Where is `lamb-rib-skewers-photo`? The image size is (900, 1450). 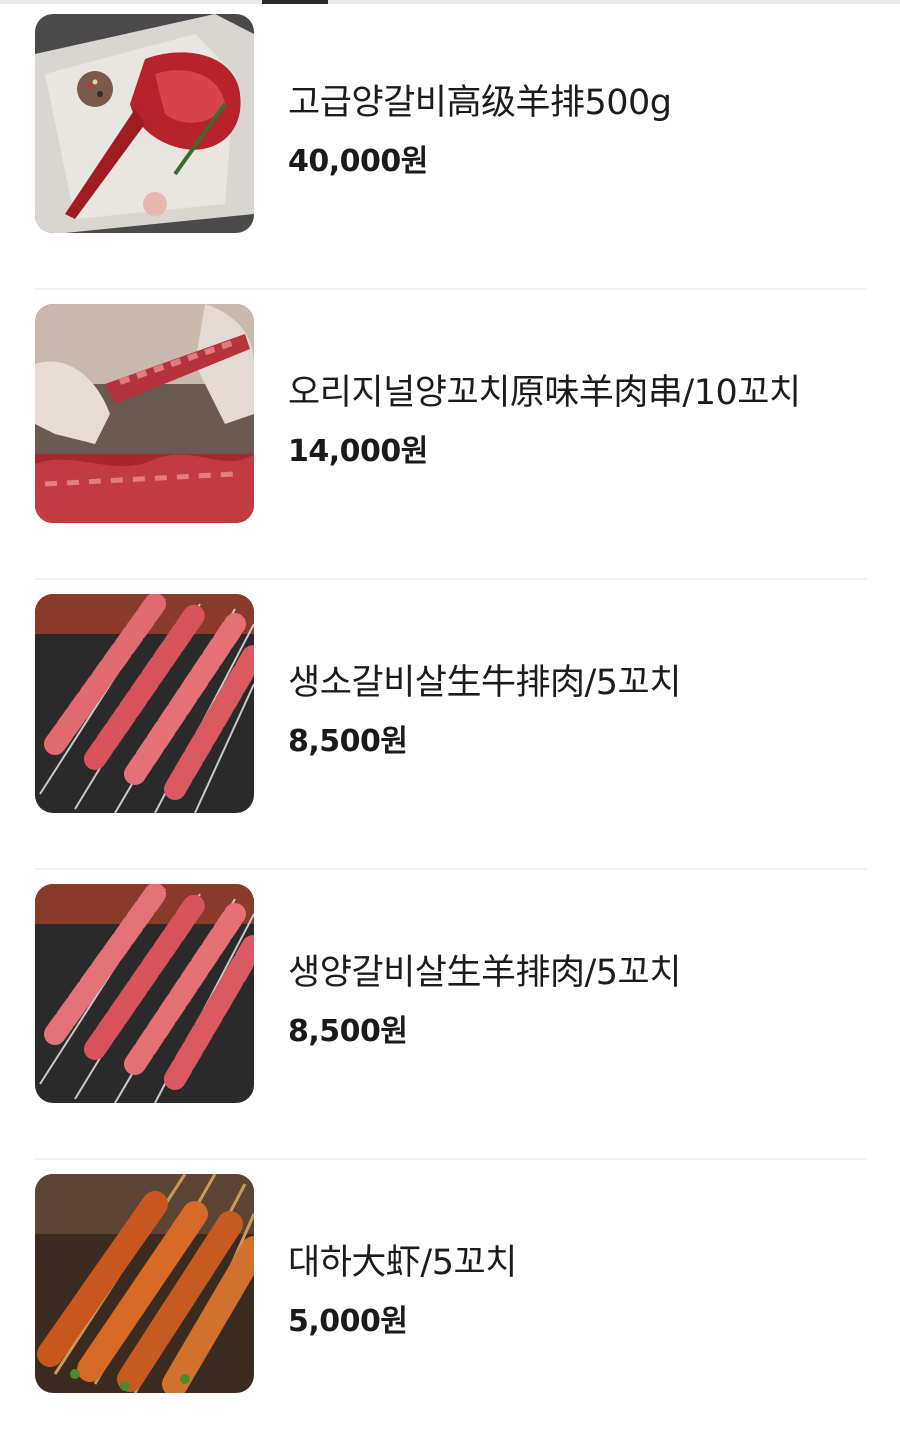 lamb-rib-skewers-photo is located at coordinates (144, 993).